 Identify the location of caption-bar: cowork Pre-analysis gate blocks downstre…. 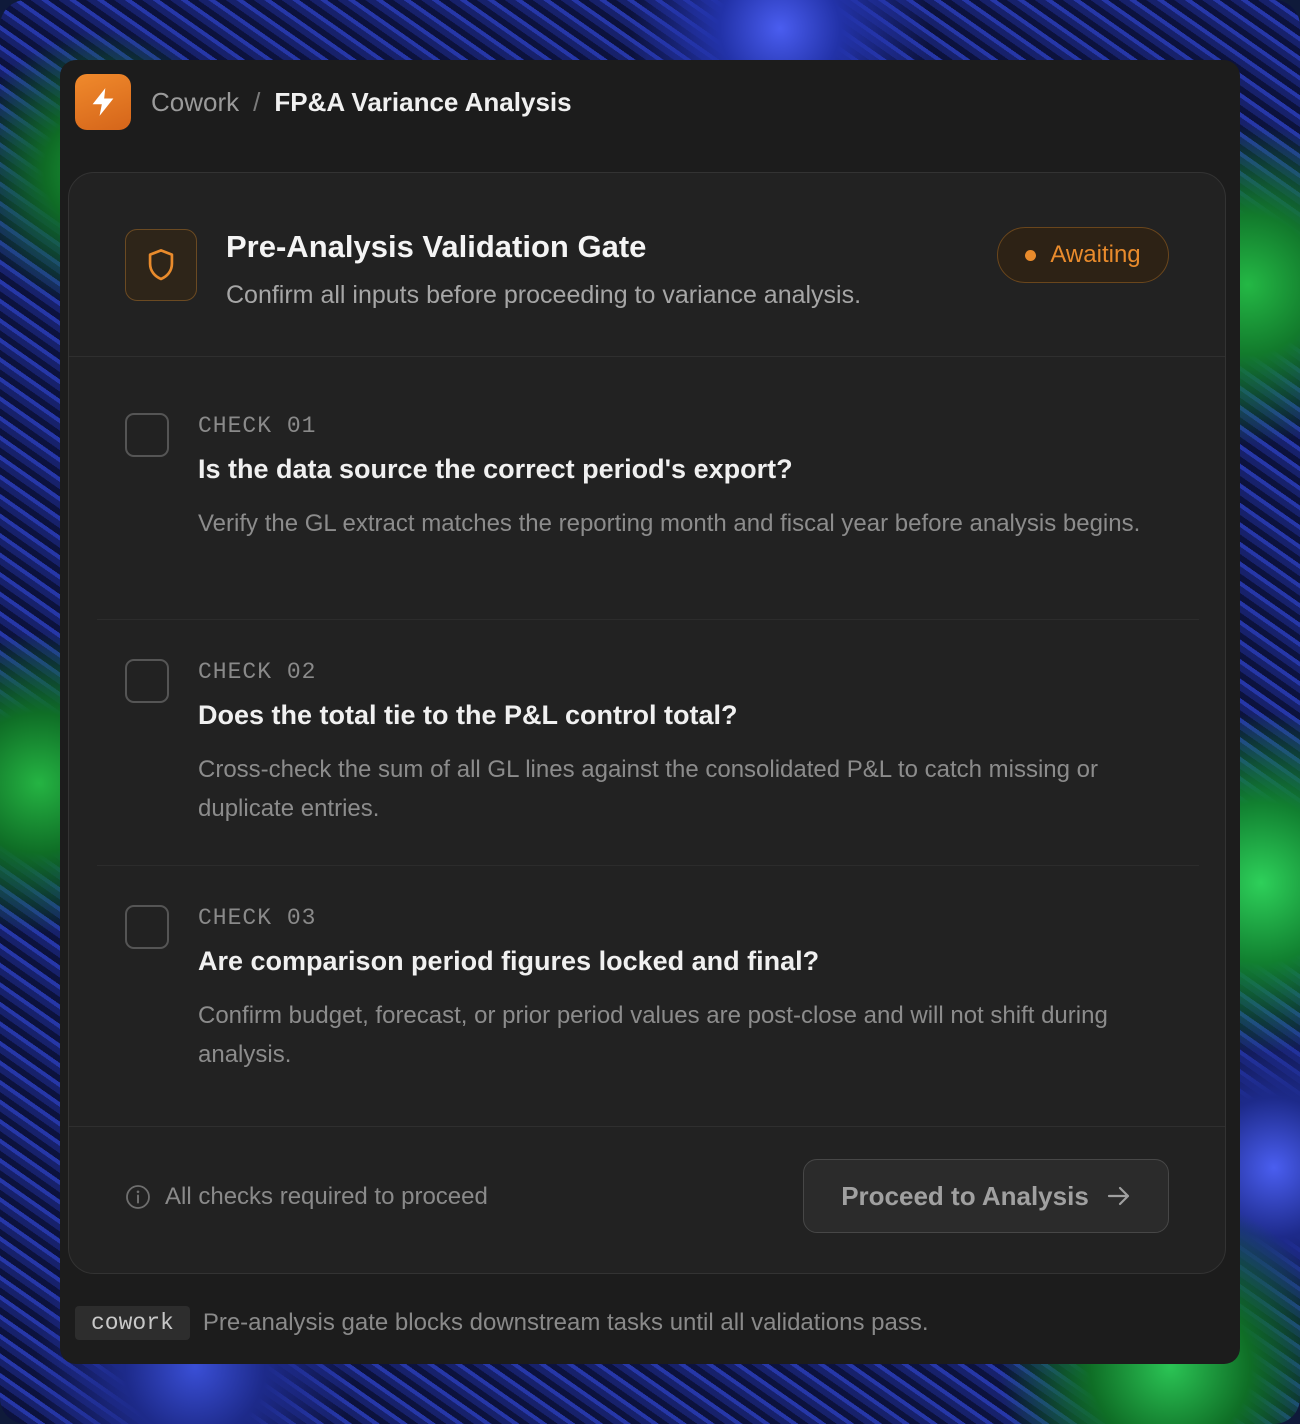
(502, 1323).